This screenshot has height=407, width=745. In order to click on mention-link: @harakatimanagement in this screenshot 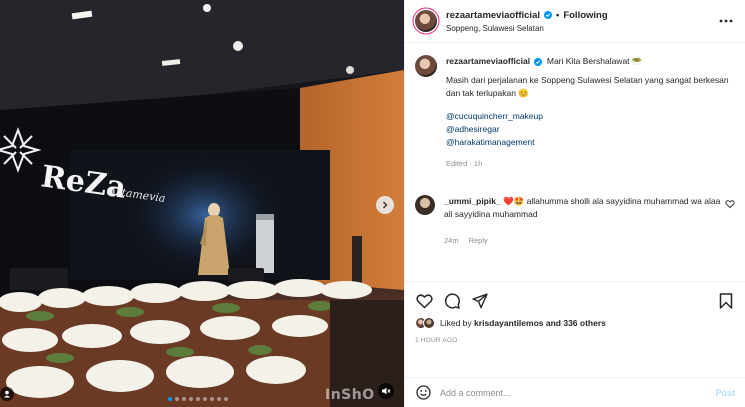, I will do `click(590, 142)`.